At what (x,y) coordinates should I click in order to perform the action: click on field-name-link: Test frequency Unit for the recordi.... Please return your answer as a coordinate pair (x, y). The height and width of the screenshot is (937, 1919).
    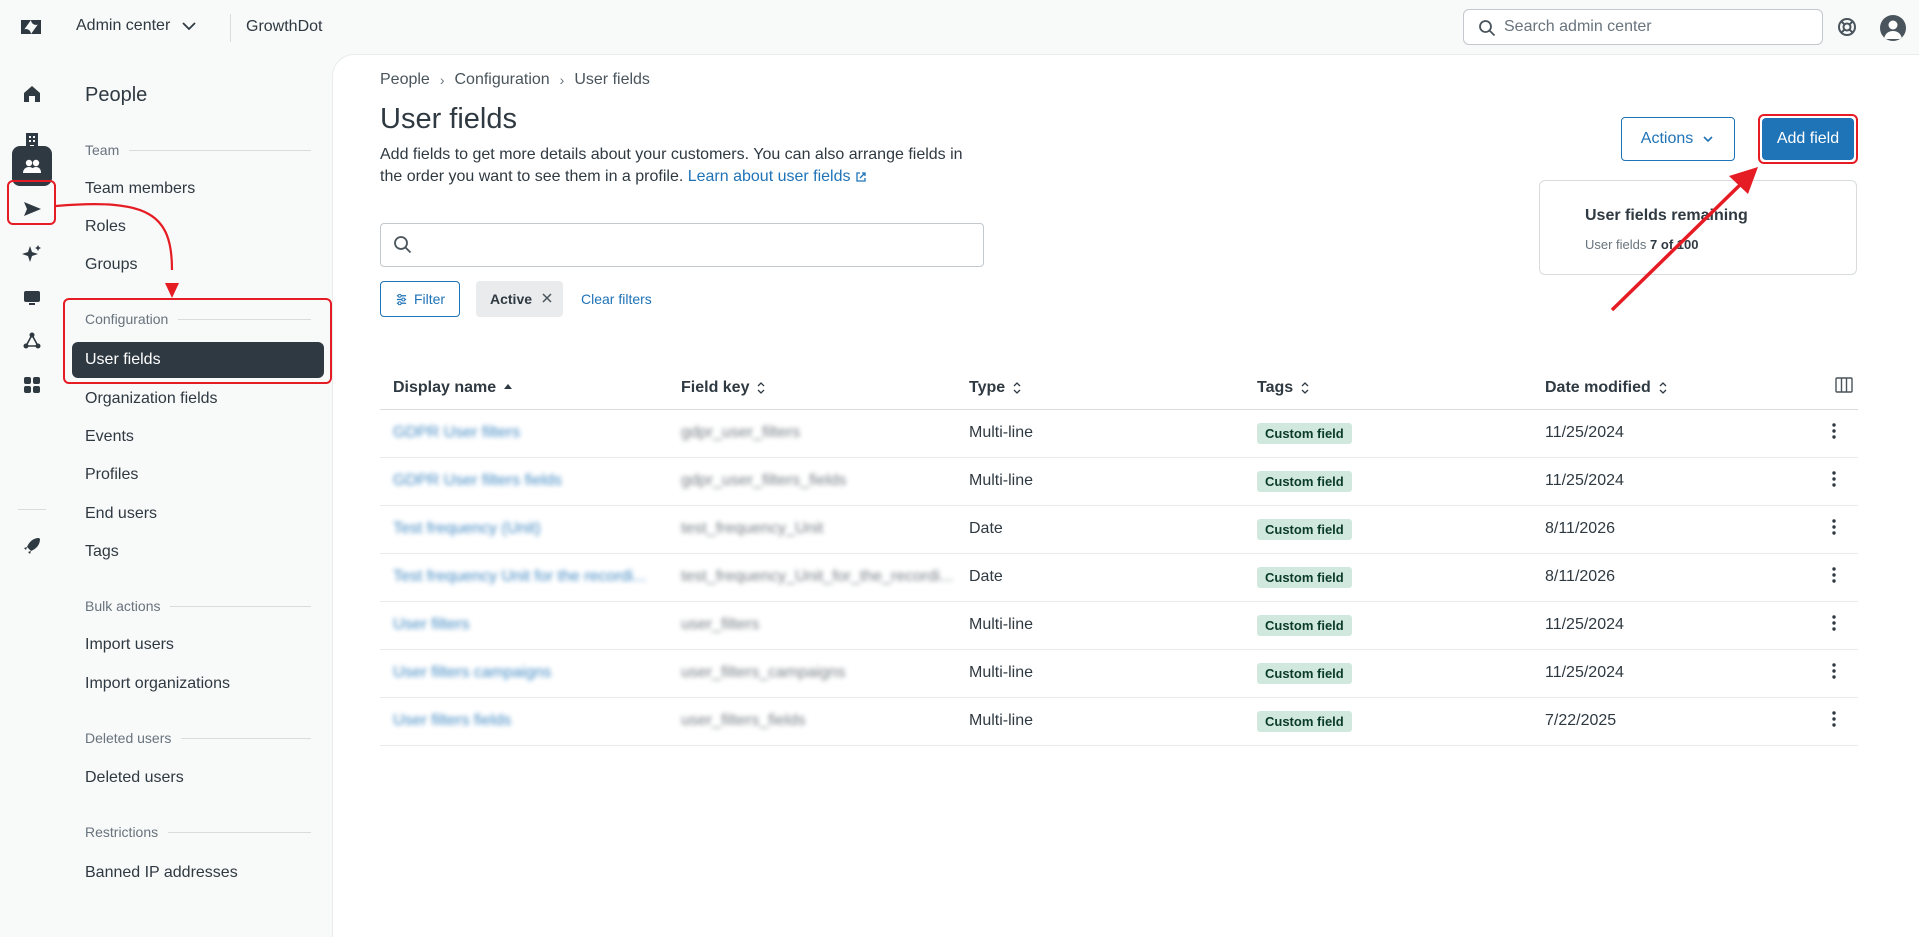
    Looking at the image, I should click on (519, 576).